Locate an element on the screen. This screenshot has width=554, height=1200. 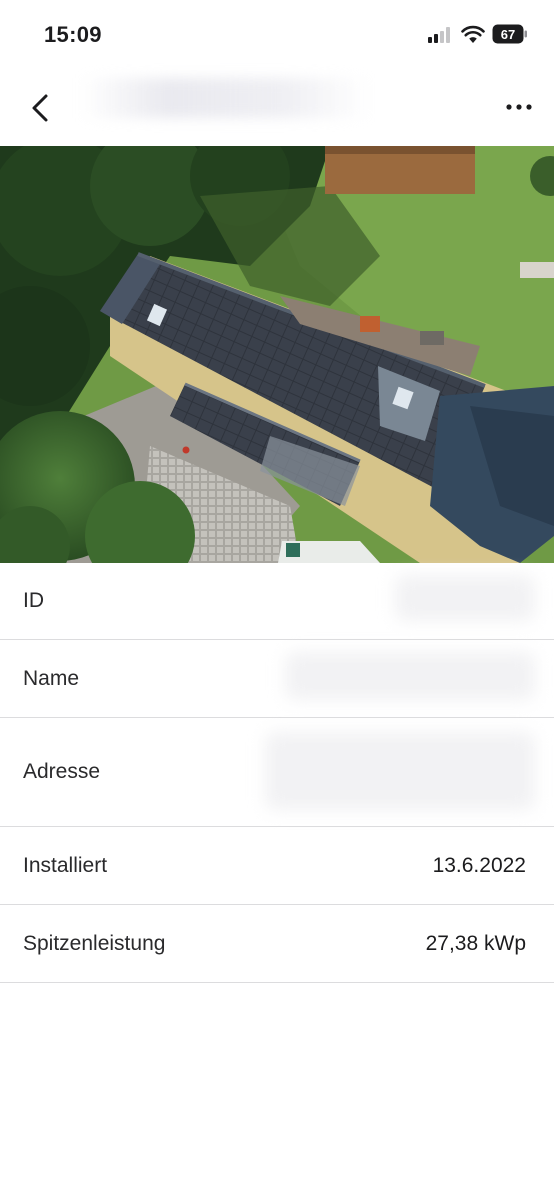
chevron-left-icon is located at coordinates (40, 108).